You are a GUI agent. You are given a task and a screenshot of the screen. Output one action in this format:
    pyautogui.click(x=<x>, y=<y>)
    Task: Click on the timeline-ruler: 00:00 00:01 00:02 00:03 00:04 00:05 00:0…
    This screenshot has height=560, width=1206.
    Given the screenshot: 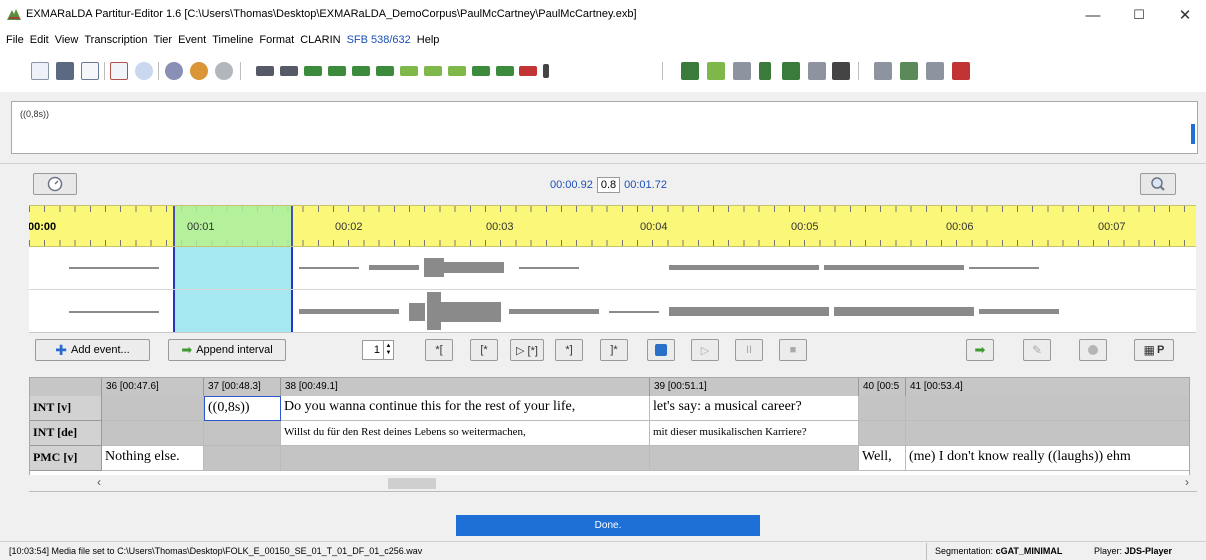 What is the action you would take?
    pyautogui.click(x=612, y=226)
    